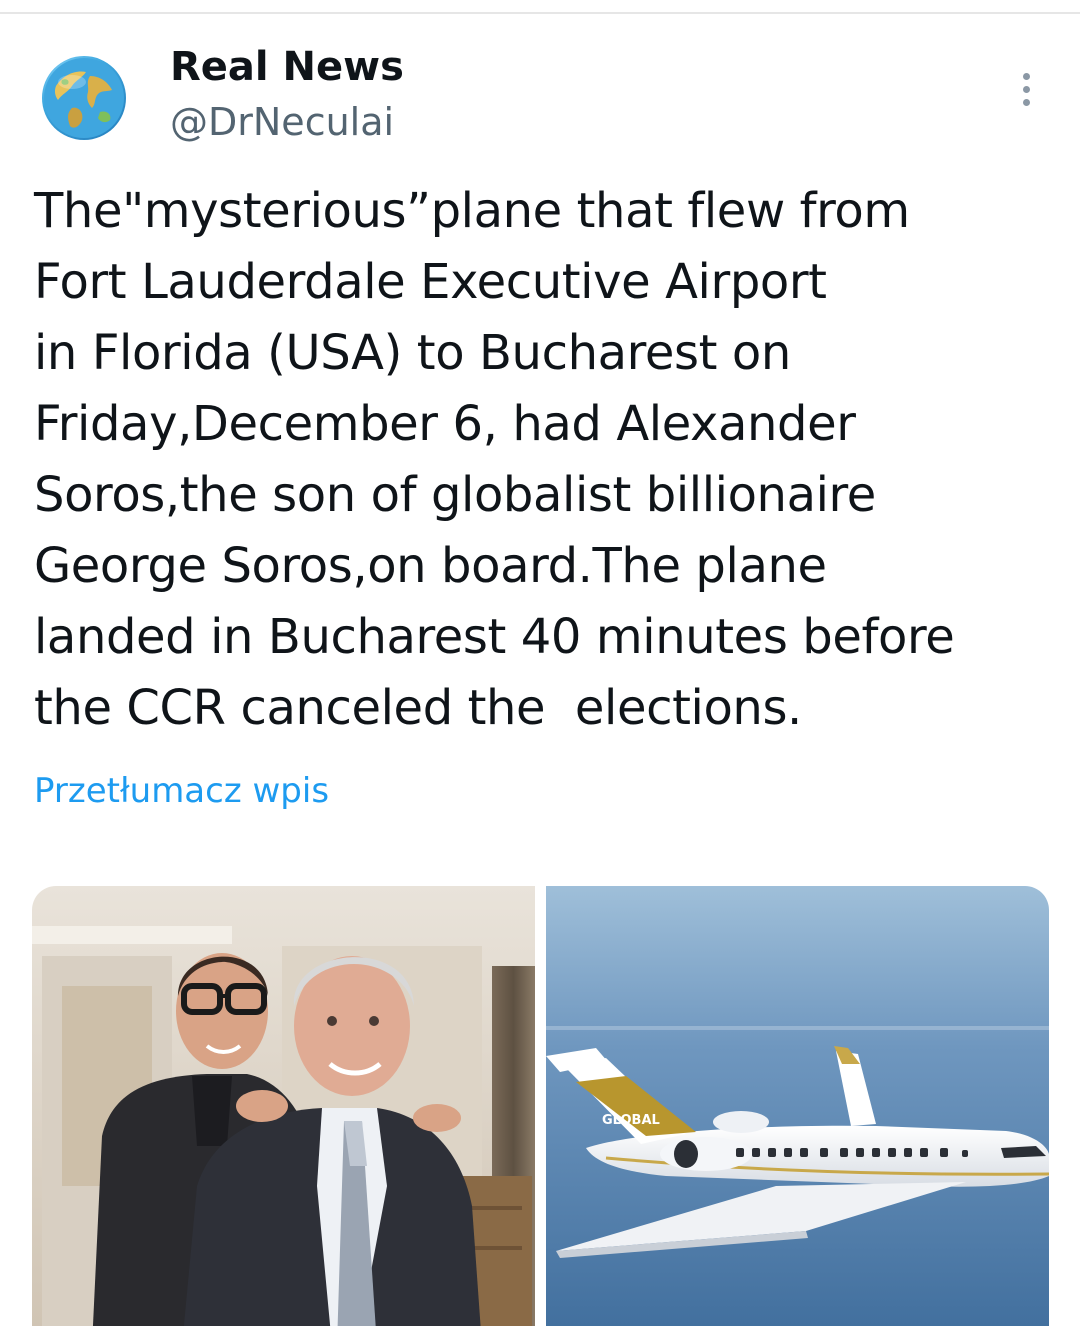  I want to click on author-display-name: Real News, so click(287, 67).